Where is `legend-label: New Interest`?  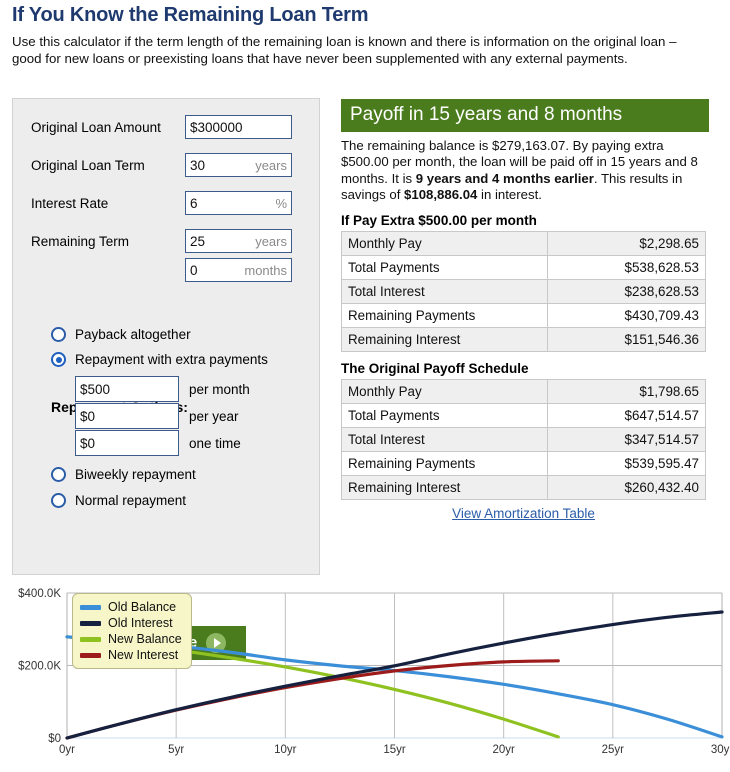 legend-label: New Interest is located at coordinates (143, 655).